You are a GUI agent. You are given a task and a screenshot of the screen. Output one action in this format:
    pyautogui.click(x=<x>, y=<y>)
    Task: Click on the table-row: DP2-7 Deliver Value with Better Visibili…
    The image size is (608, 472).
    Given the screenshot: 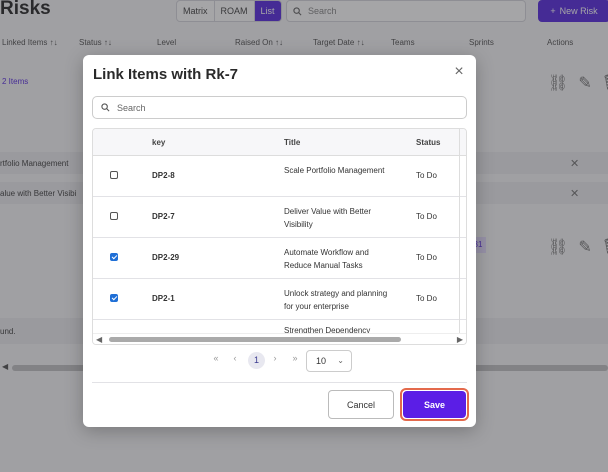 What is the action you would take?
    pyautogui.click(x=279, y=217)
    